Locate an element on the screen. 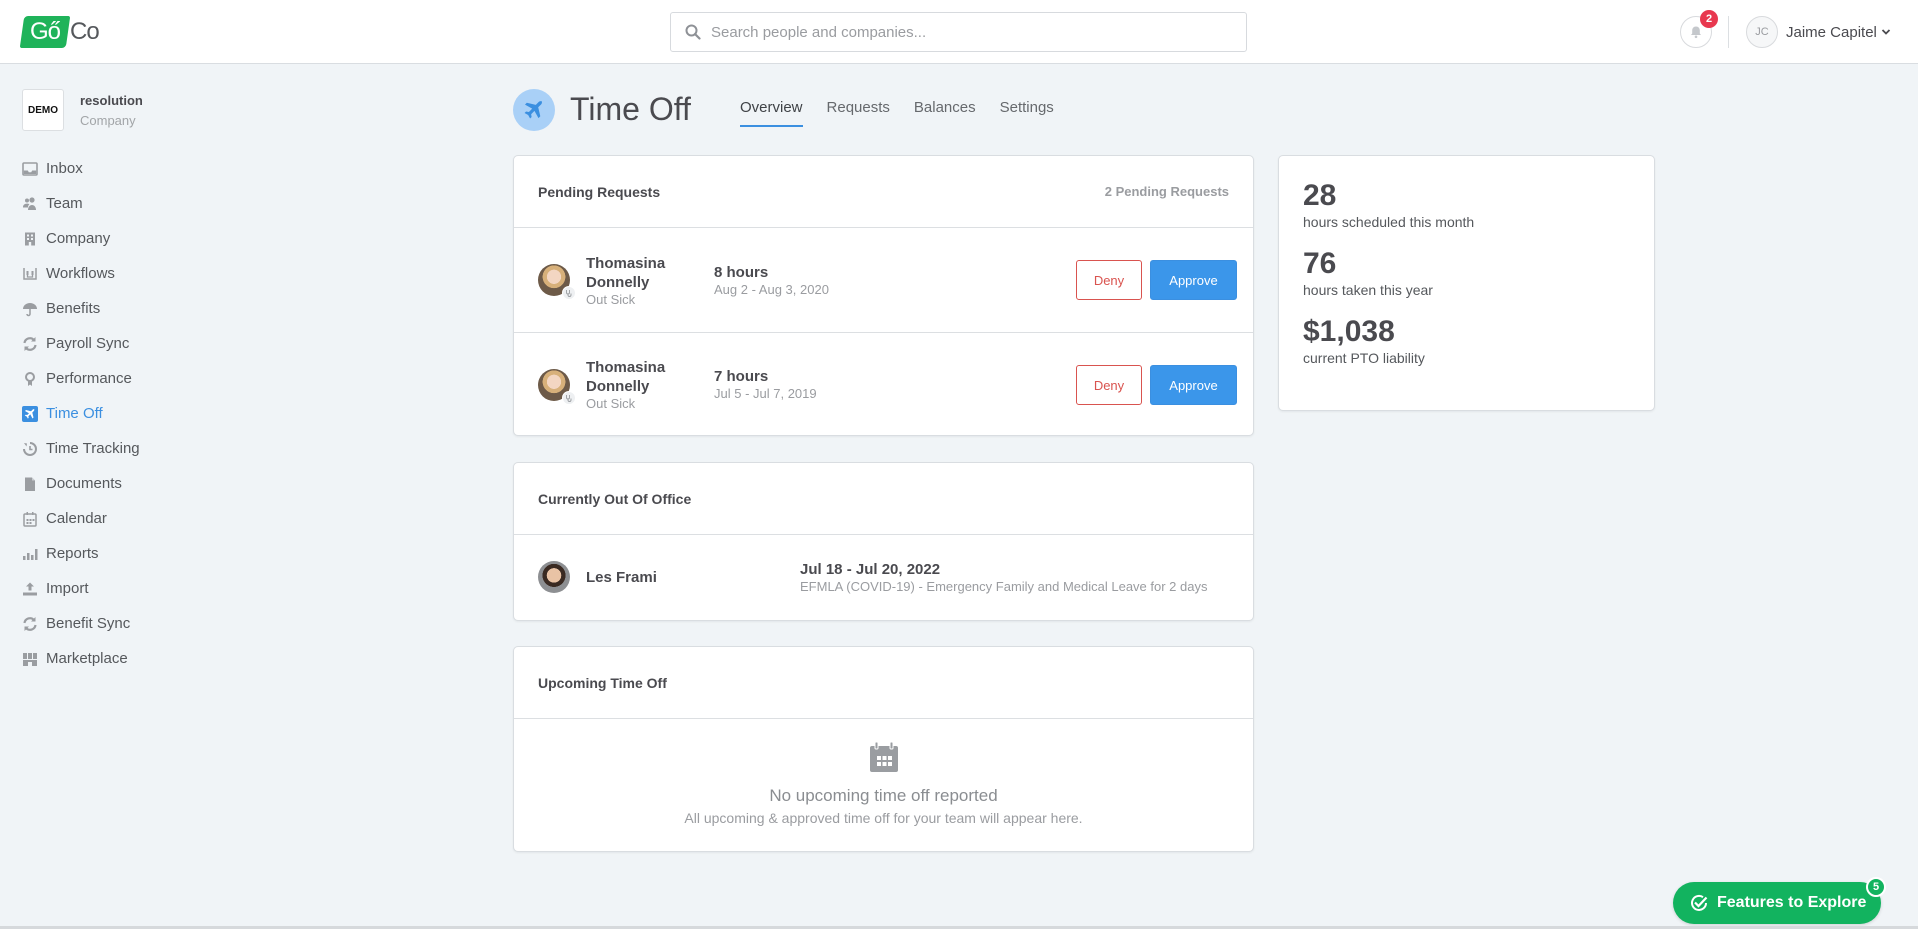 This screenshot has height=929, width=1918. sidebar-item-label: Documents is located at coordinates (84, 483).